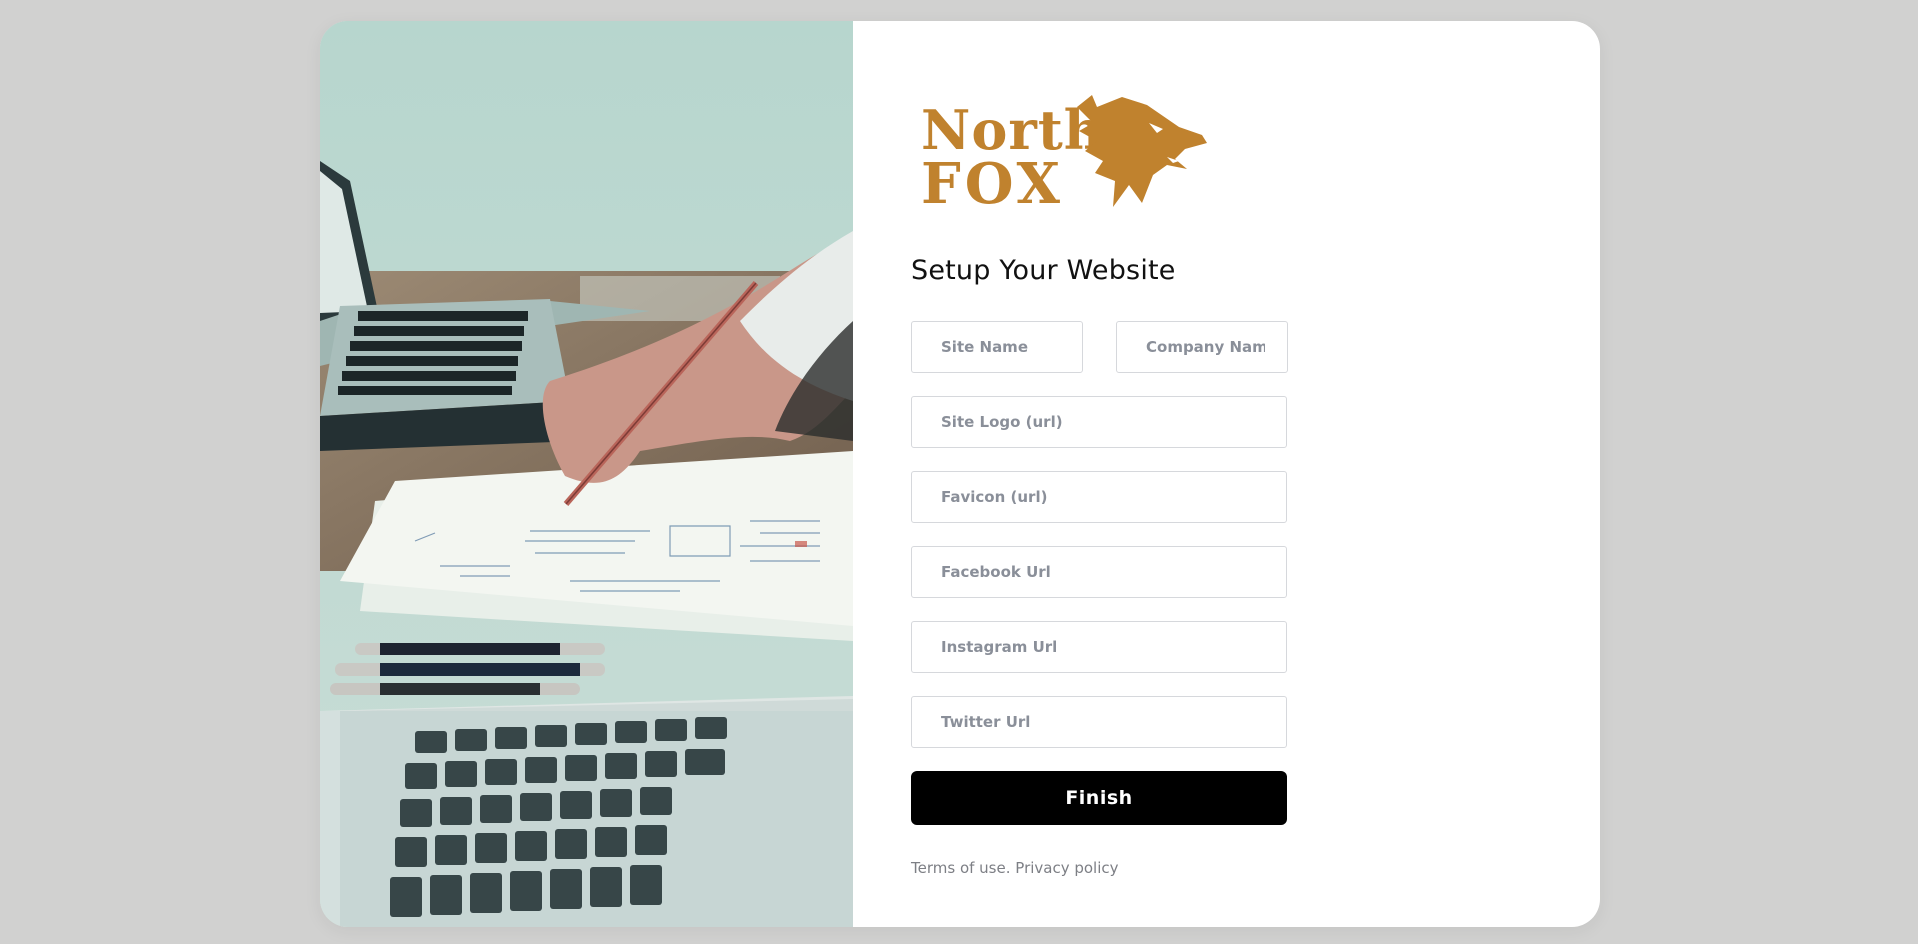  What do you see at coordinates (1099, 422) in the screenshot?
I see `site-logo-url-input` at bounding box center [1099, 422].